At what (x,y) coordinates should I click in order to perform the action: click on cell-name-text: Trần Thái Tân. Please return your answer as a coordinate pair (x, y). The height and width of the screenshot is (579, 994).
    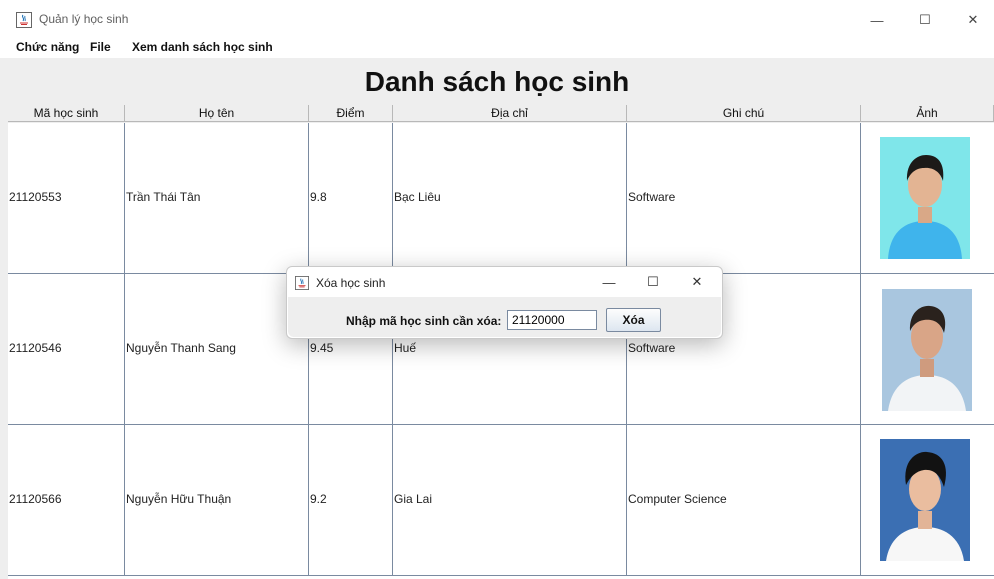
    Looking at the image, I should click on (163, 197).